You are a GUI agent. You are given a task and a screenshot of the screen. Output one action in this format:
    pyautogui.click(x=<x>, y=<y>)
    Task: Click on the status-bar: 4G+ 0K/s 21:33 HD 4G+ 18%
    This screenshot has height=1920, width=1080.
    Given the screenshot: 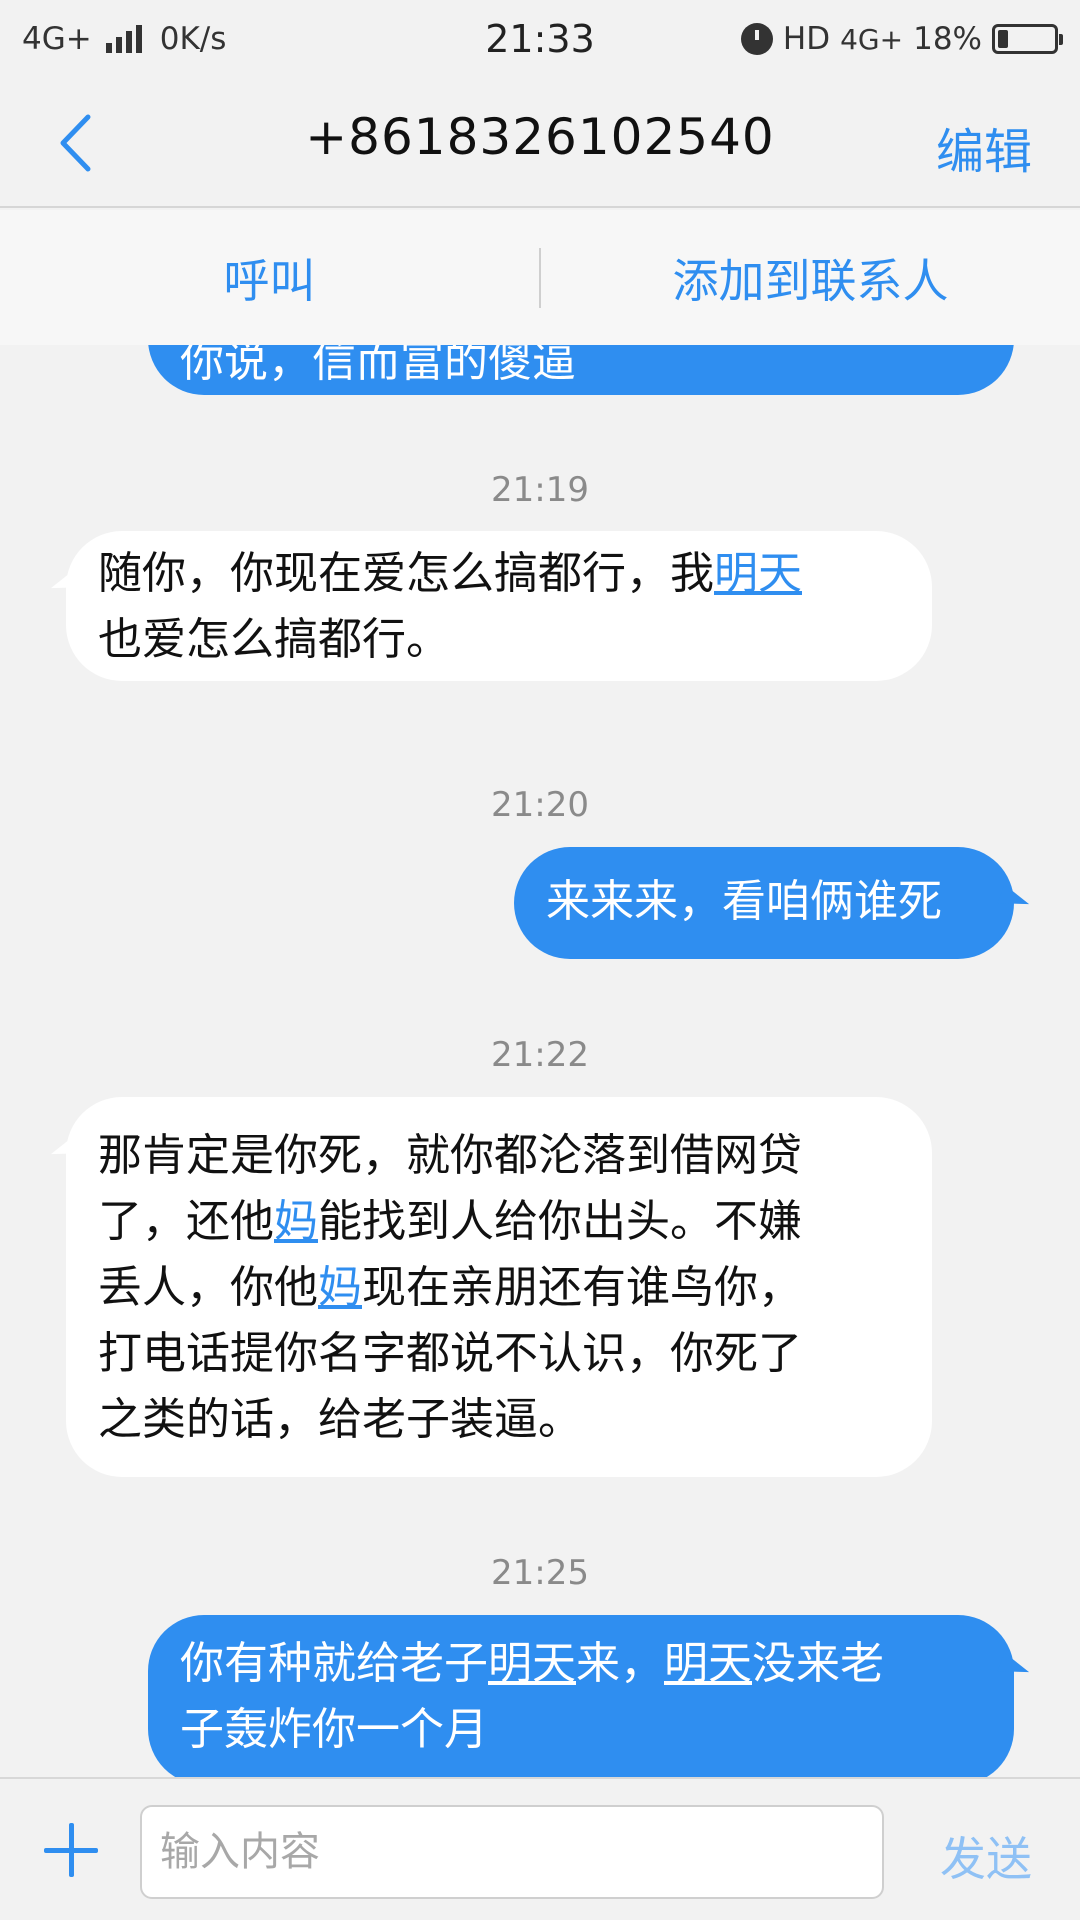 What is the action you would take?
    pyautogui.click(x=540, y=39)
    